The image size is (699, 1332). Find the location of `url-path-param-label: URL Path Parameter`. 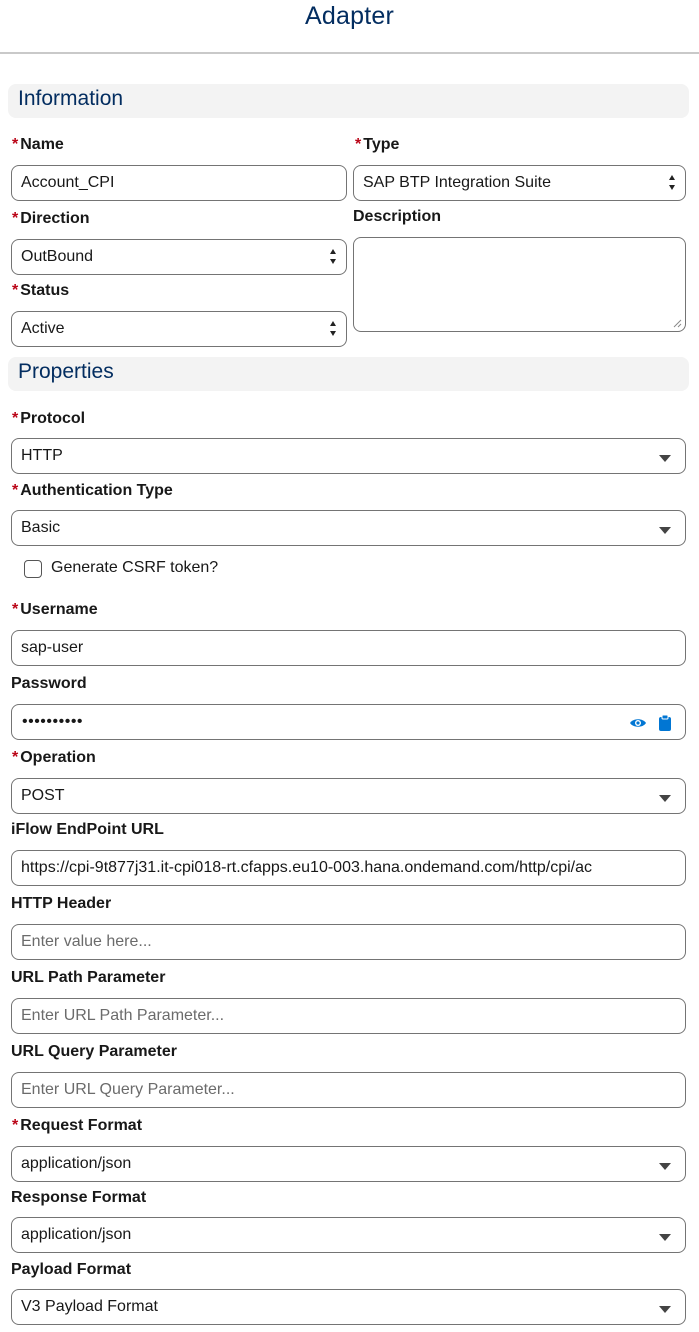

url-path-param-label: URL Path Parameter is located at coordinates (88, 977).